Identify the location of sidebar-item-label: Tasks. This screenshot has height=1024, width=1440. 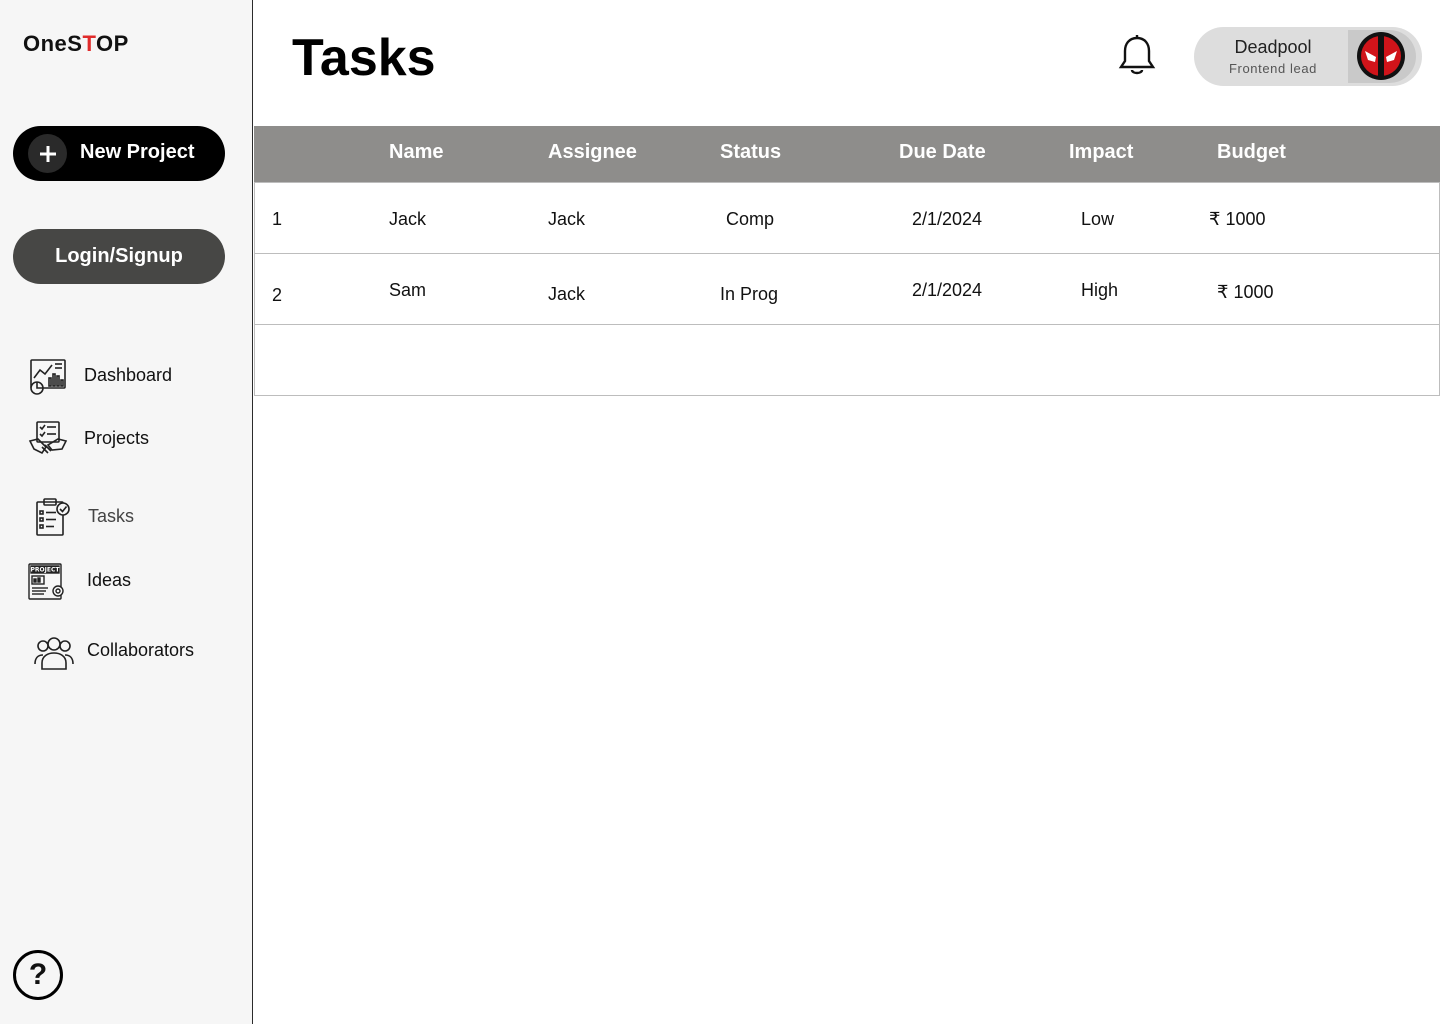
(111, 516).